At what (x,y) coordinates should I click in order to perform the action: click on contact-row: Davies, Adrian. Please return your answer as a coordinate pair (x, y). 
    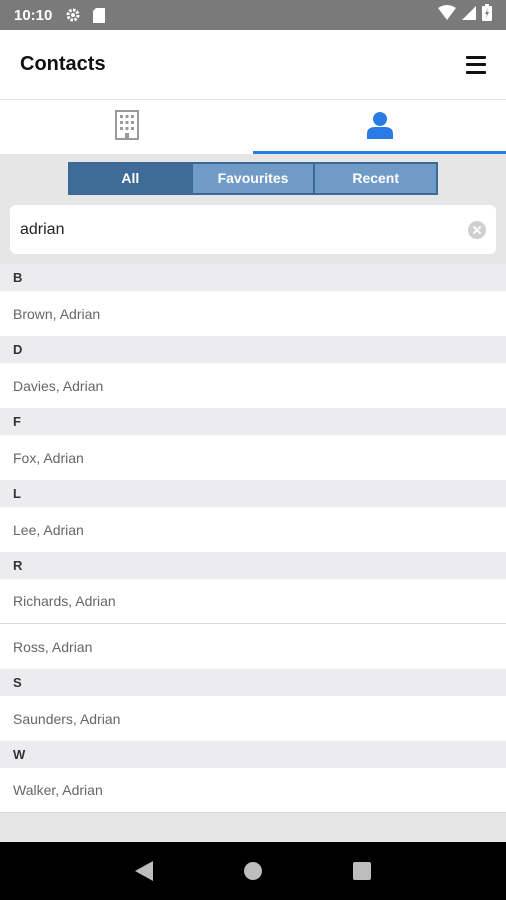
    Looking at the image, I should click on (253, 385).